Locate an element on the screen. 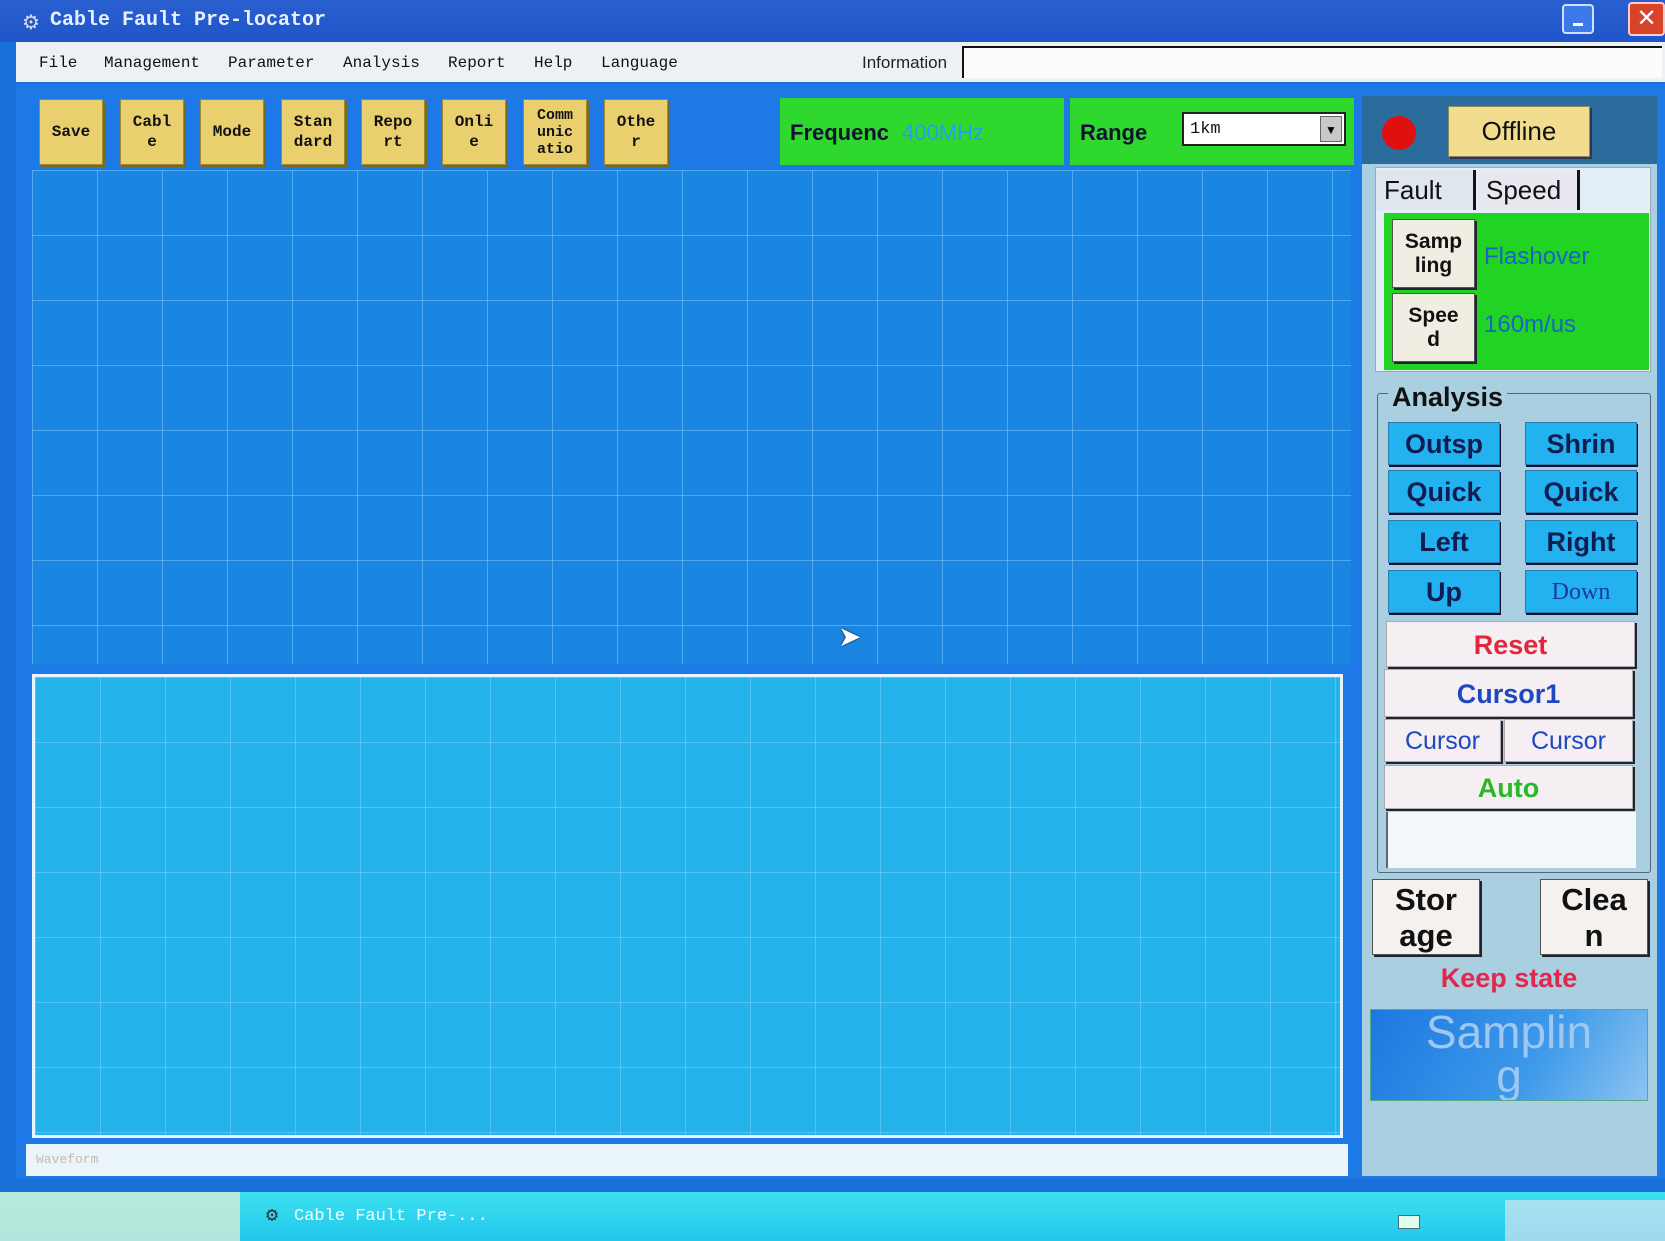 The width and height of the screenshot is (1665, 1241). cursor1-button: Cursor1 is located at coordinates (1508, 693).